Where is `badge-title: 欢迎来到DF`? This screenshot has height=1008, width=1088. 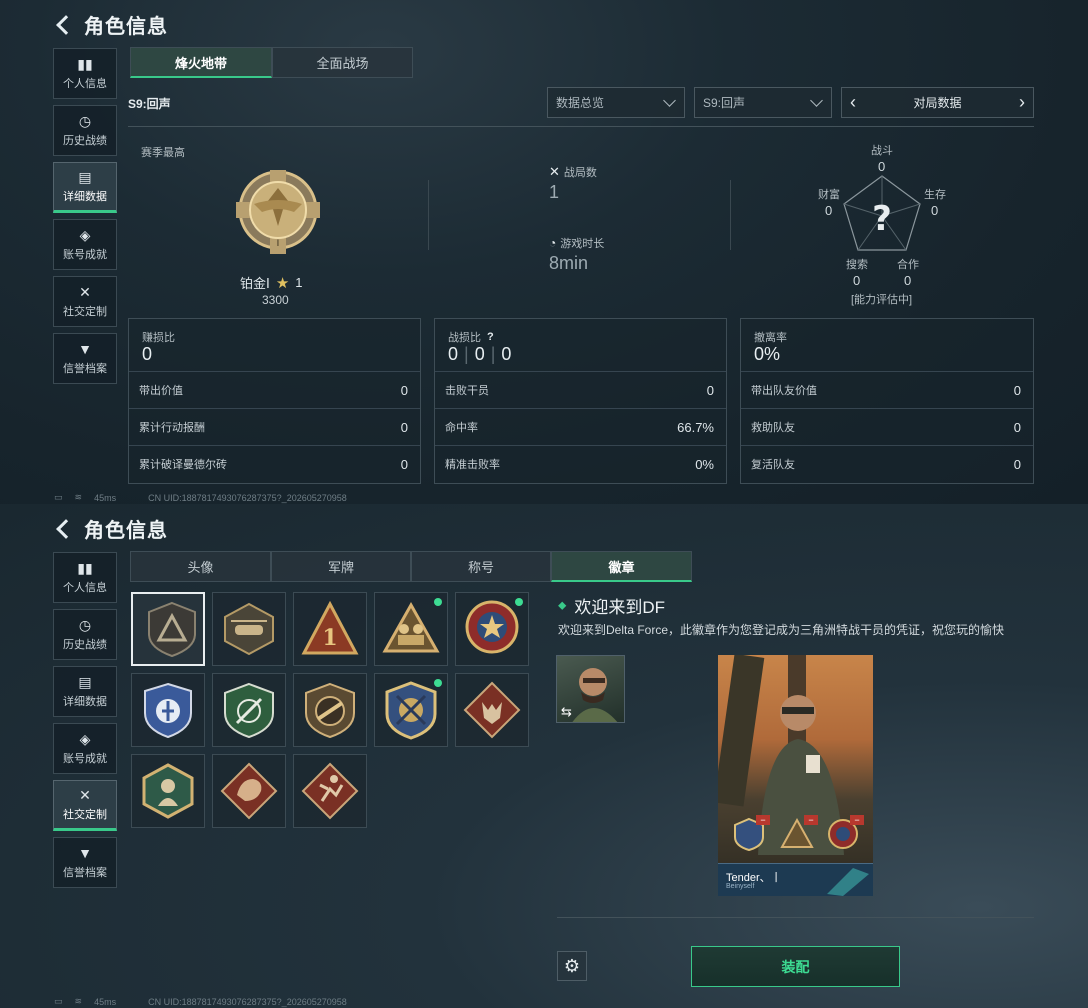 badge-title: 欢迎来到DF is located at coordinates (620, 607).